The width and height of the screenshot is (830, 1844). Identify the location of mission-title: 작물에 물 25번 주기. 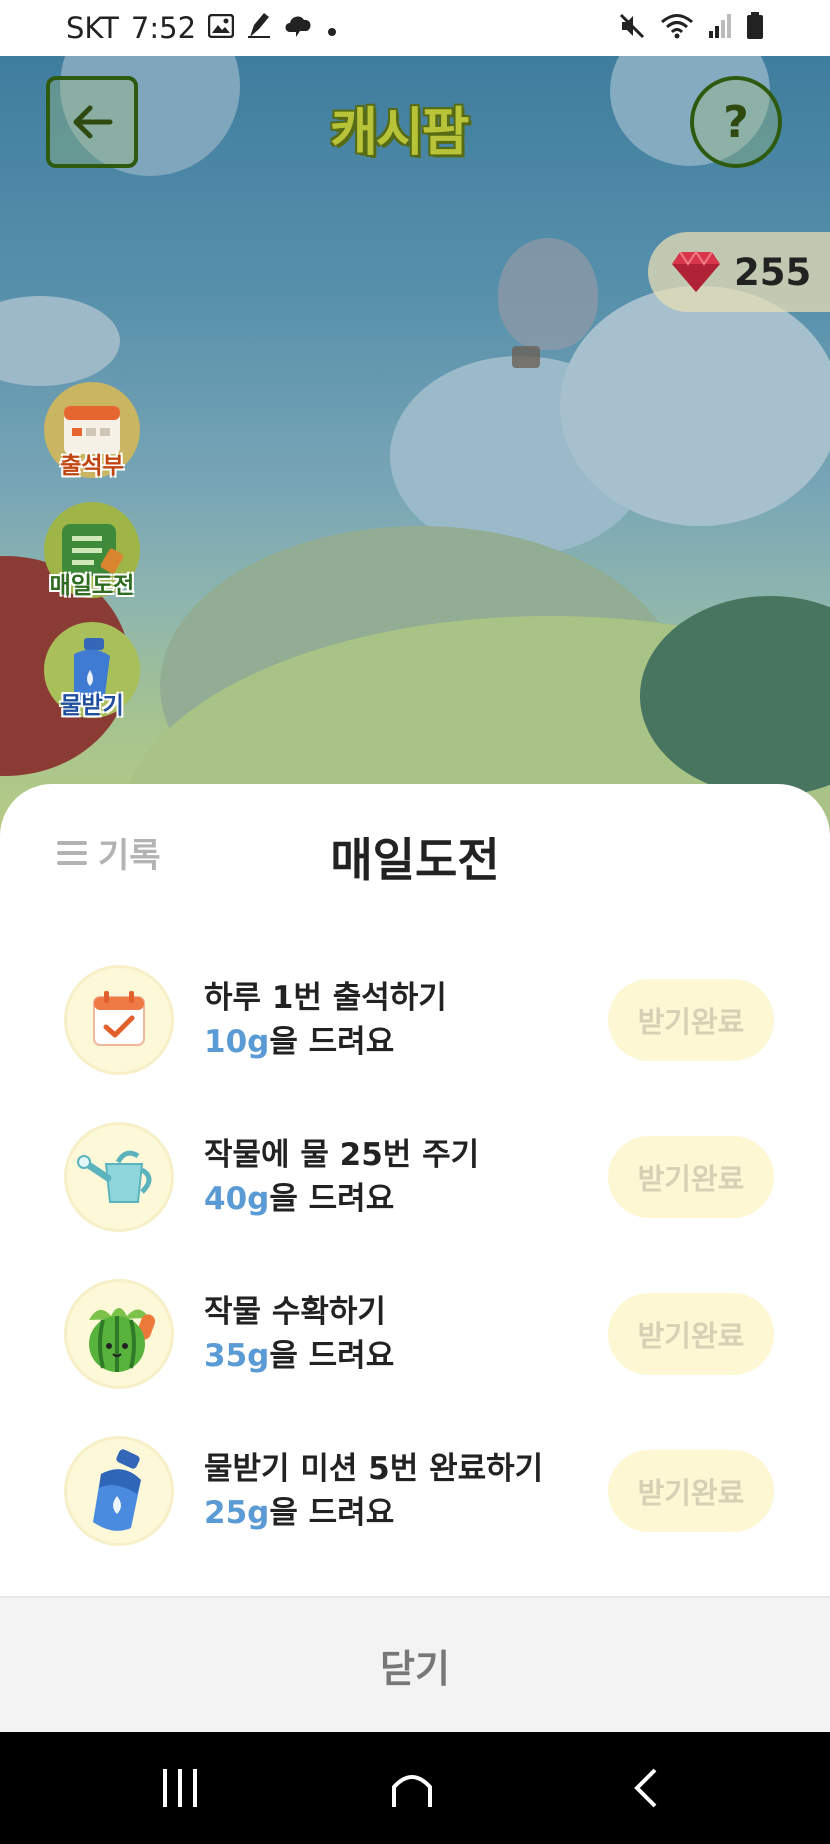
(342, 1155).